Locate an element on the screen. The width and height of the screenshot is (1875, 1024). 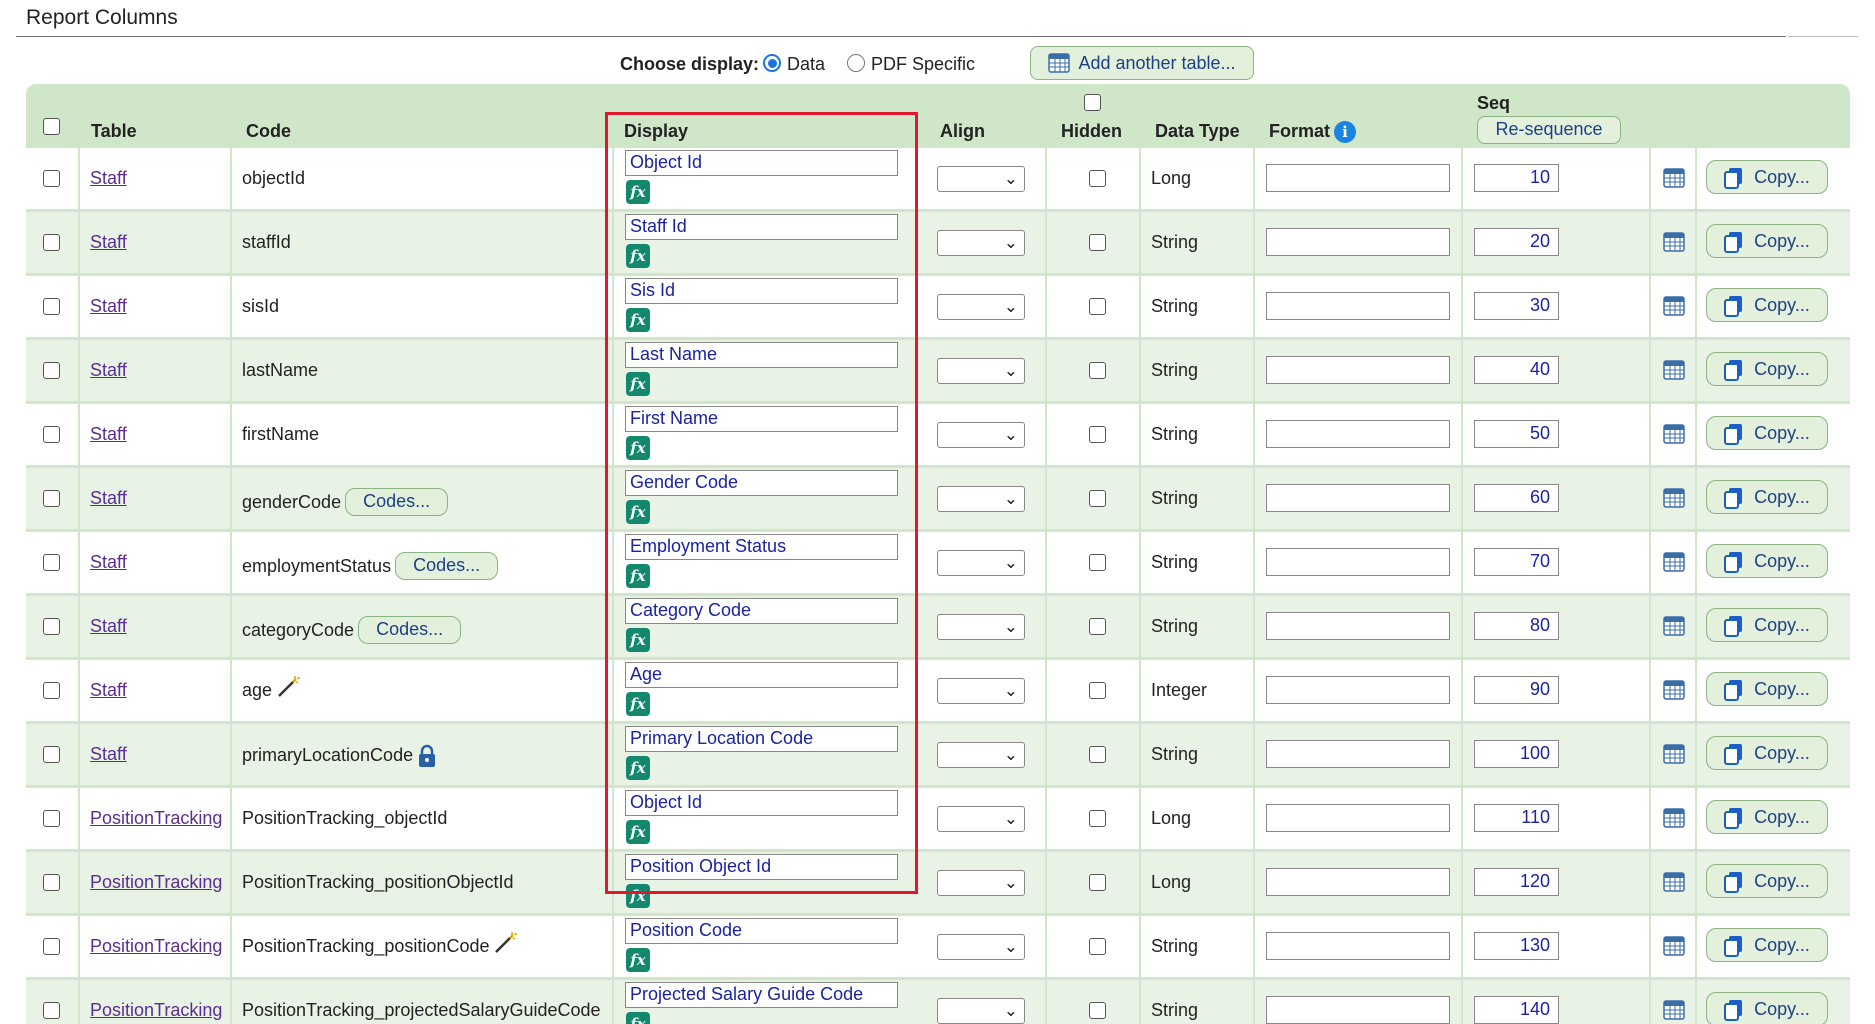
display-name-input: Object Id is located at coordinates (761, 163).